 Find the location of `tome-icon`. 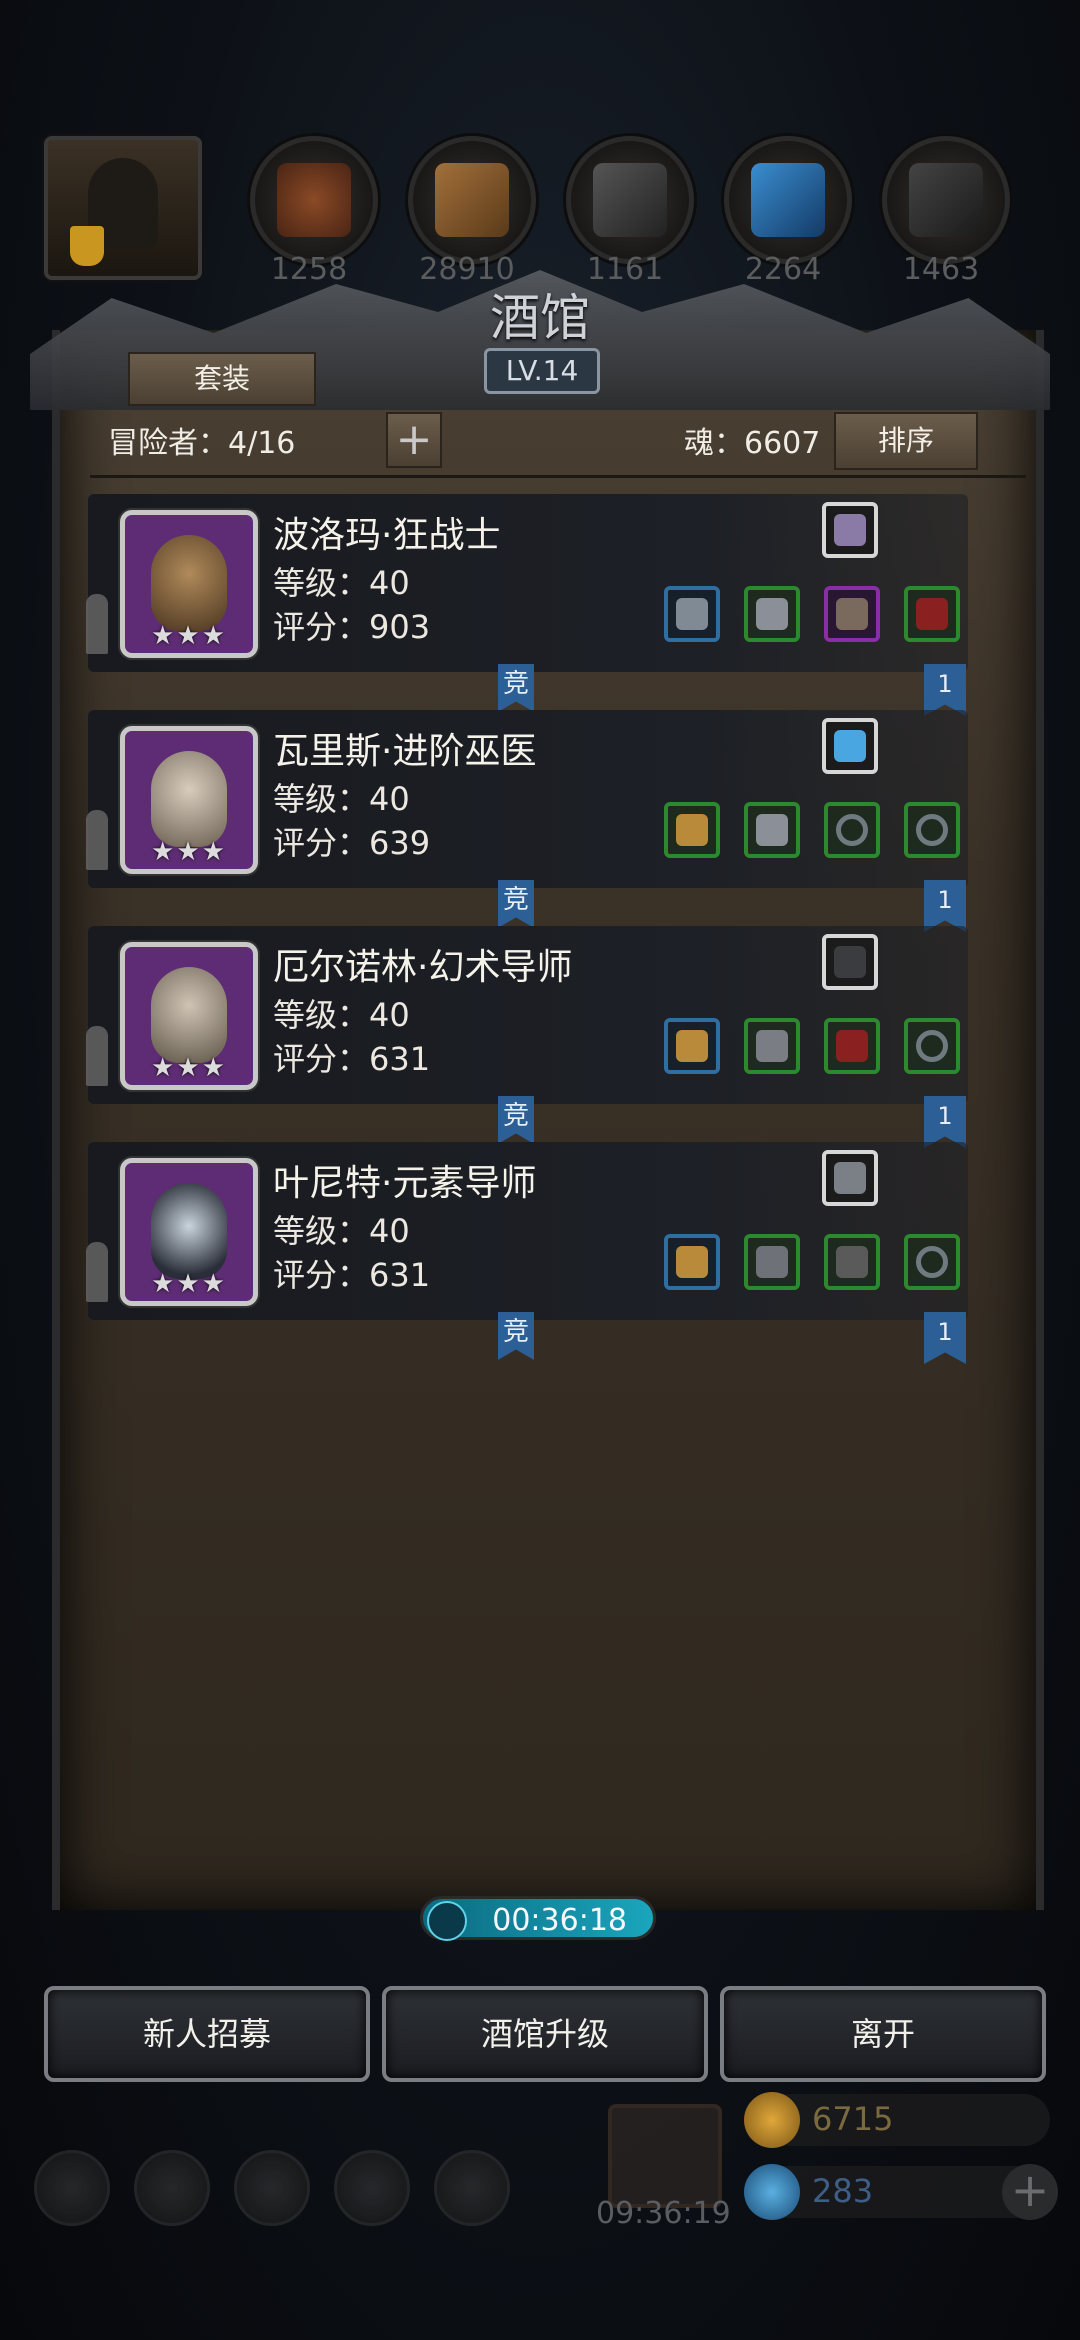

tome-icon is located at coordinates (850, 1178).